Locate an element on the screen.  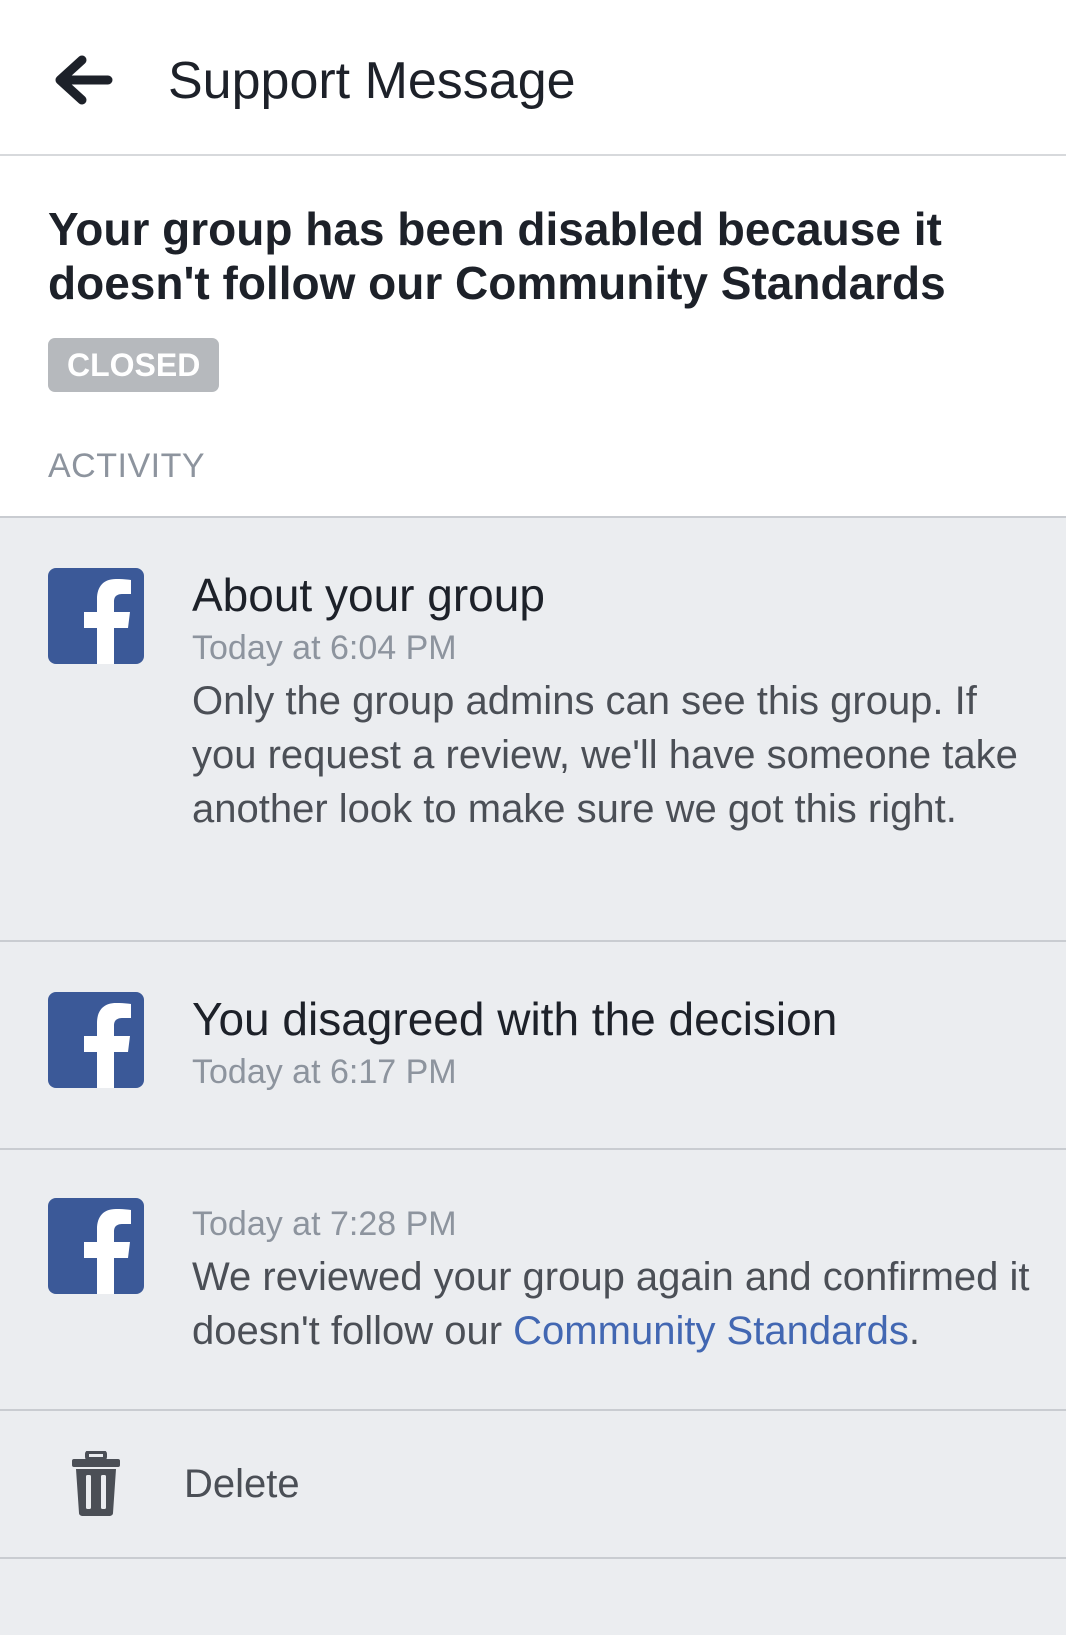
activity-timestamp: Today at 7:28 PM is located at coordinates (324, 1224).